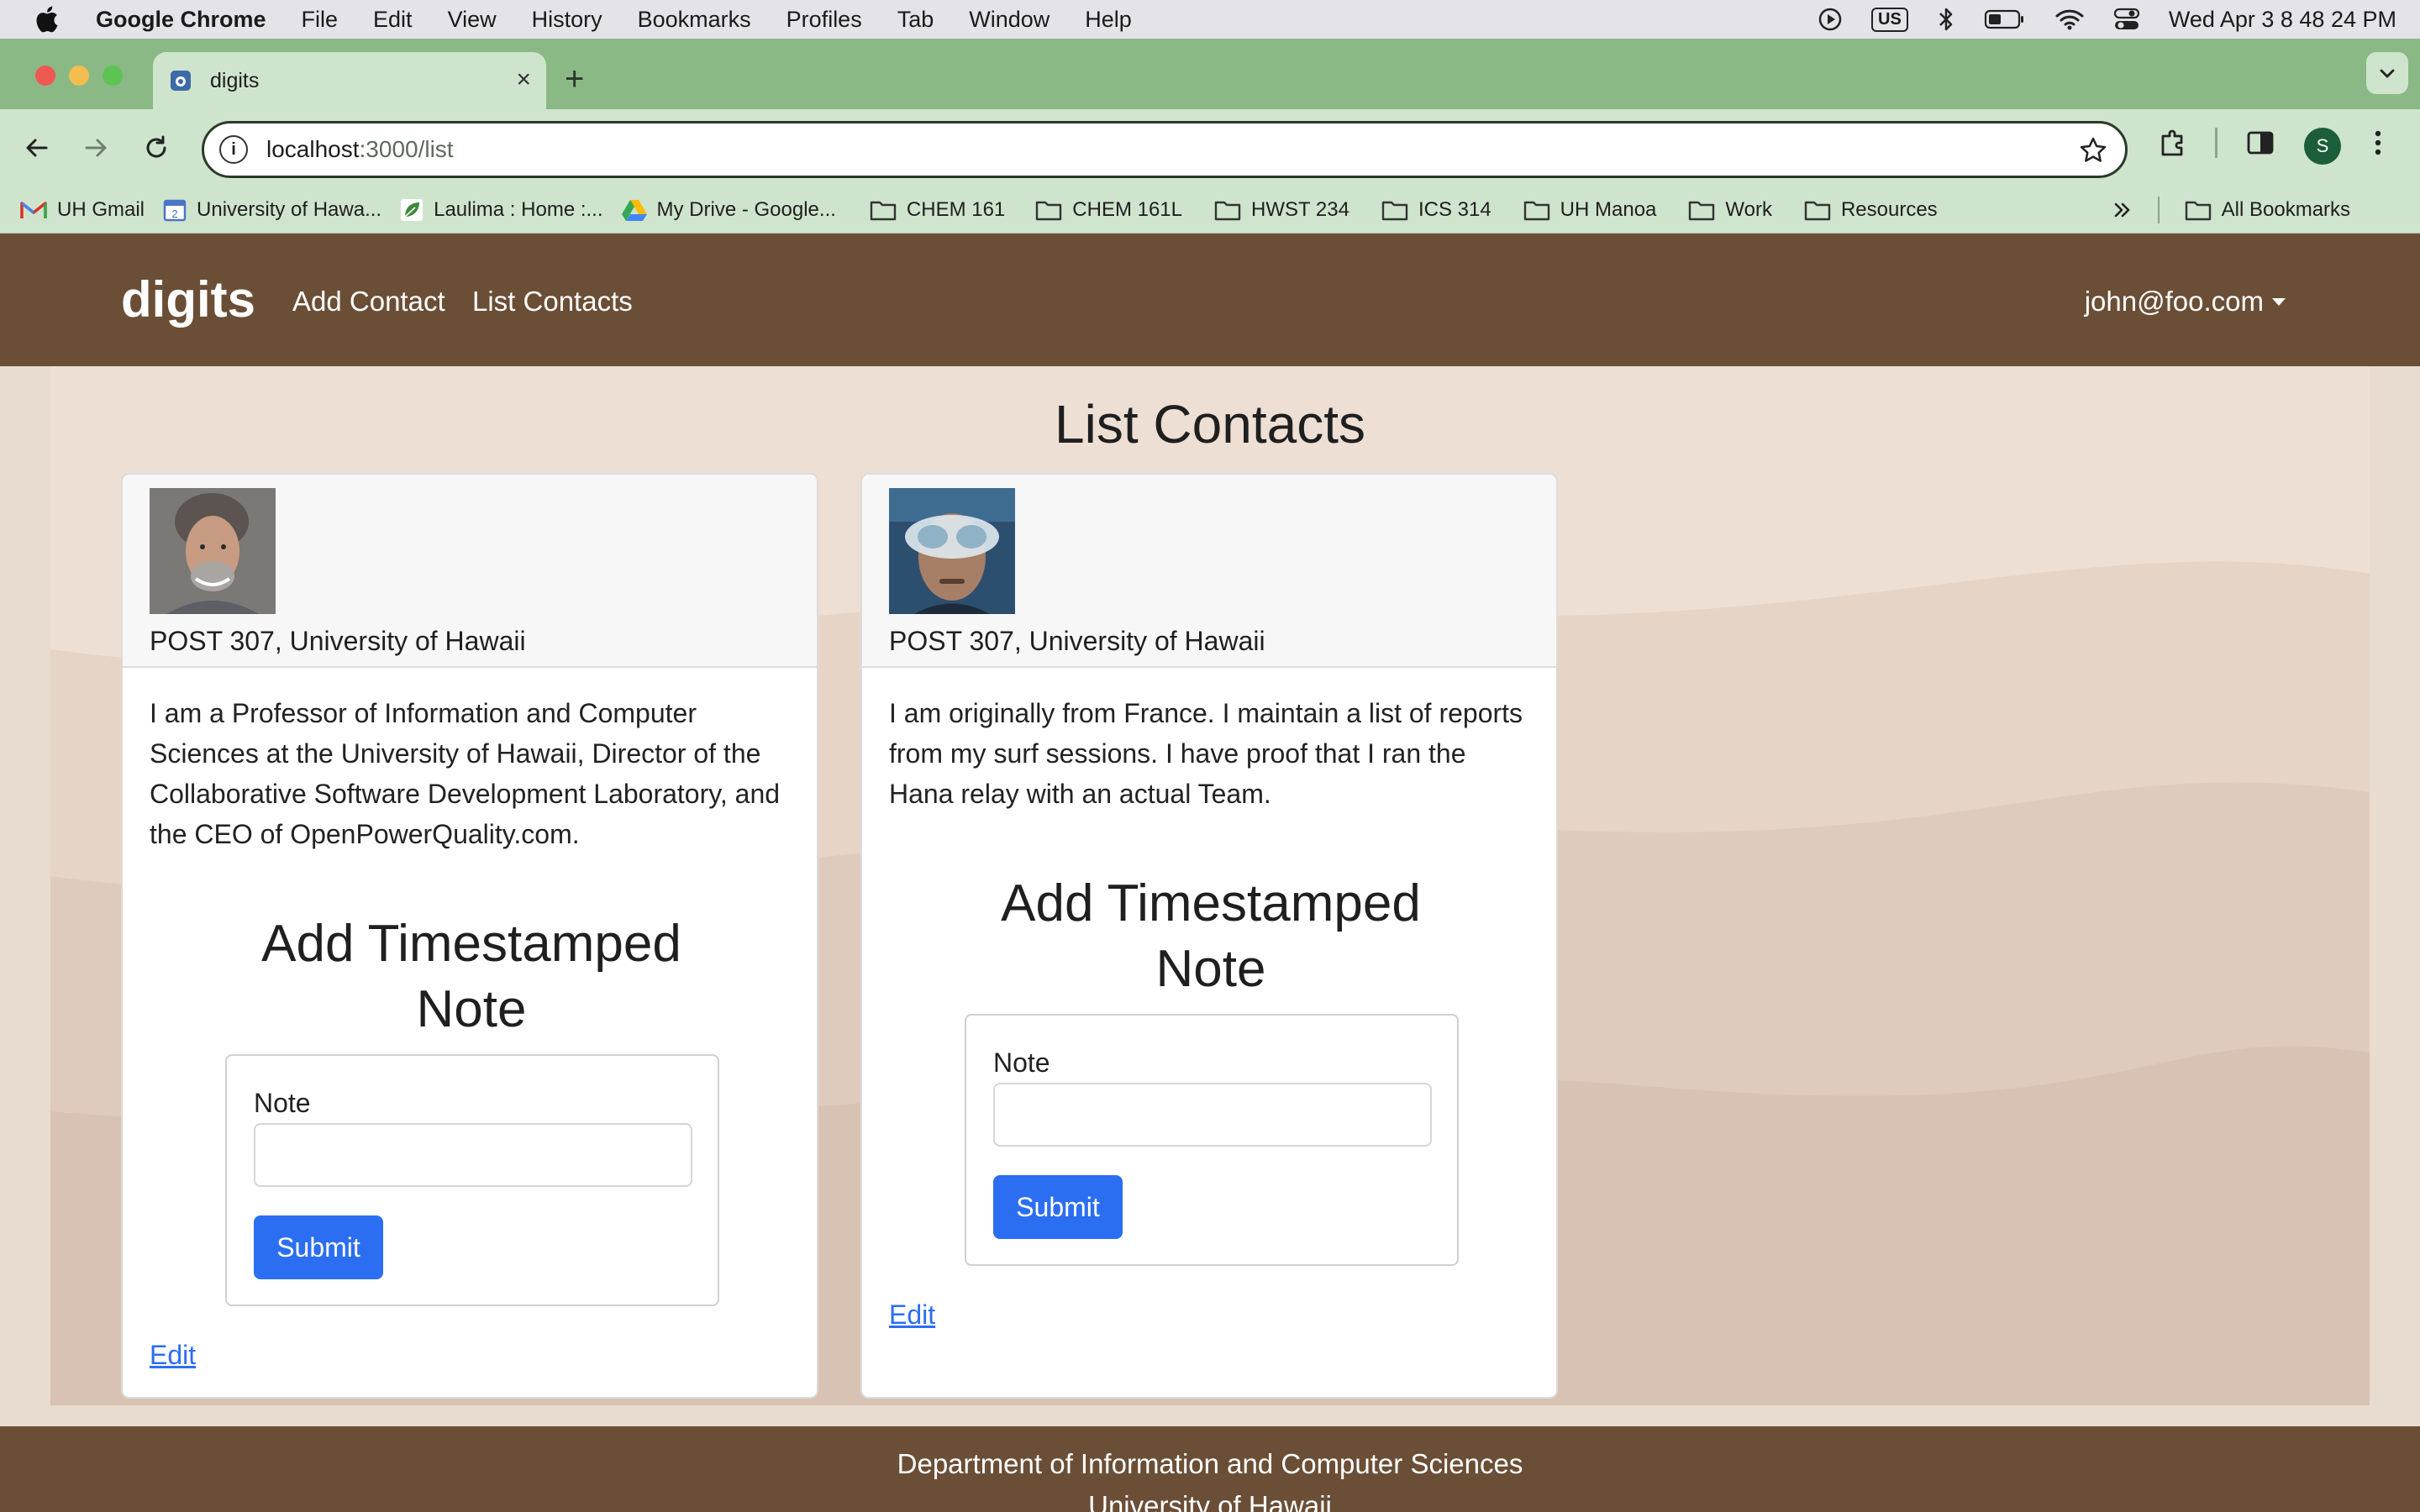 Image resolution: width=2420 pixels, height=1512 pixels. Describe the element at coordinates (472, 20) in the screenshot. I see `menu-view: View` at that location.